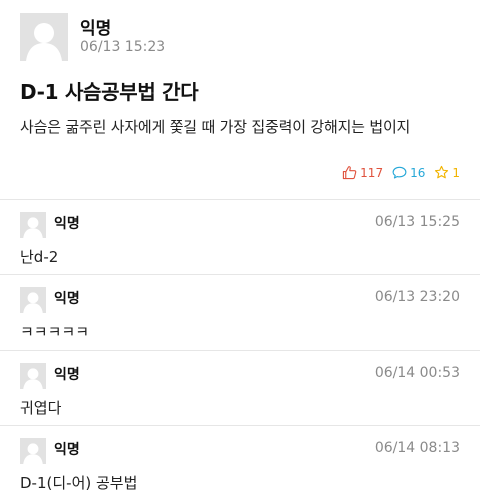 Image resolution: width=480 pixels, height=498 pixels. I want to click on comment-text: D-1(디-어) 공부법, so click(79, 483).